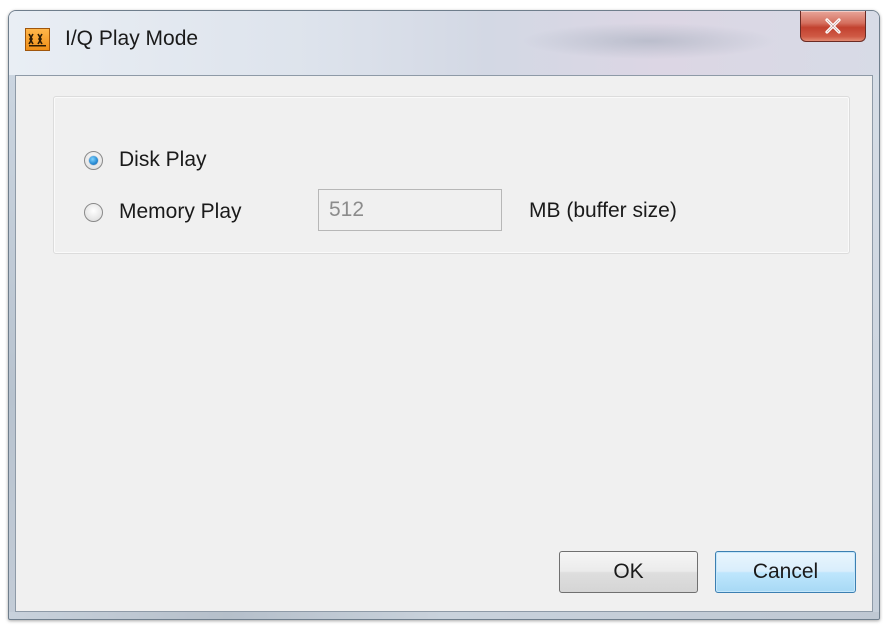  I want to click on window-title: I/Q Play Mode, so click(132, 38).